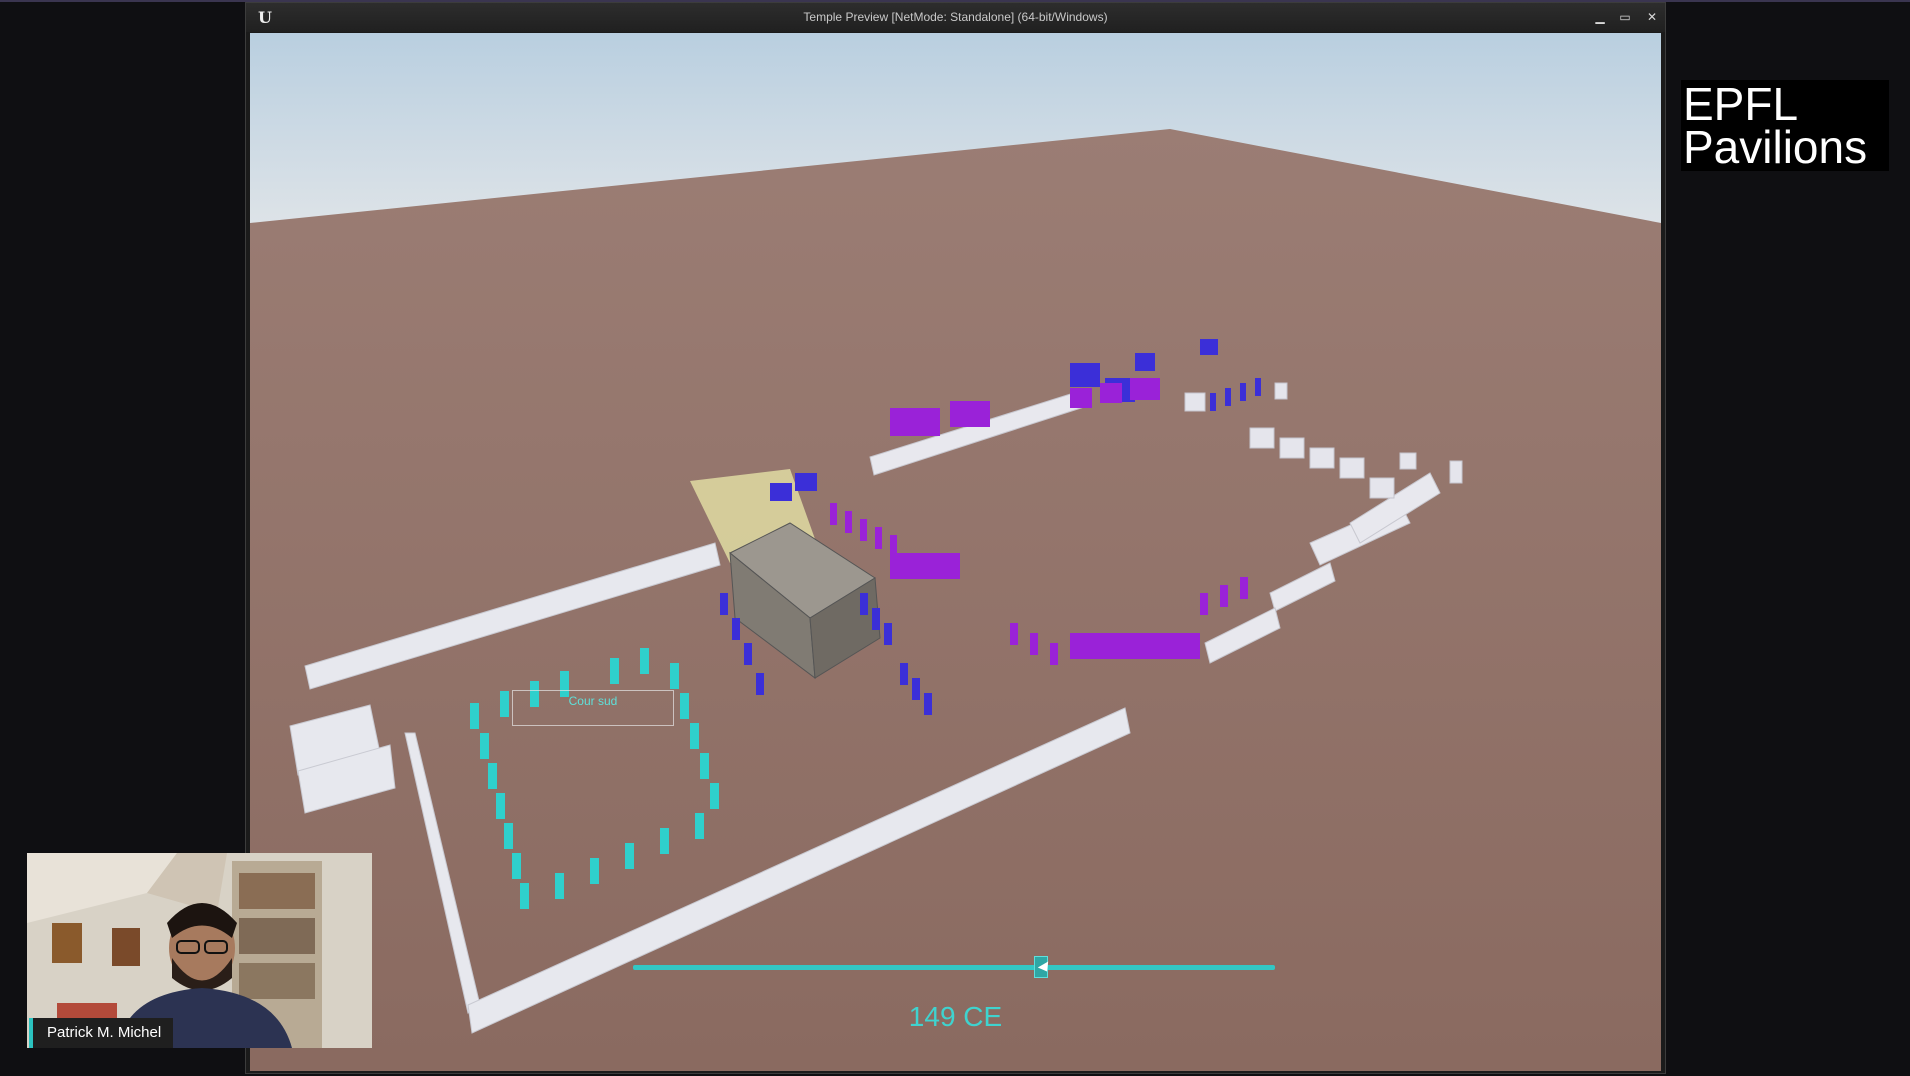 This screenshot has height=1076, width=1910. I want to click on minimize-button: ▁, so click(1600, 17).